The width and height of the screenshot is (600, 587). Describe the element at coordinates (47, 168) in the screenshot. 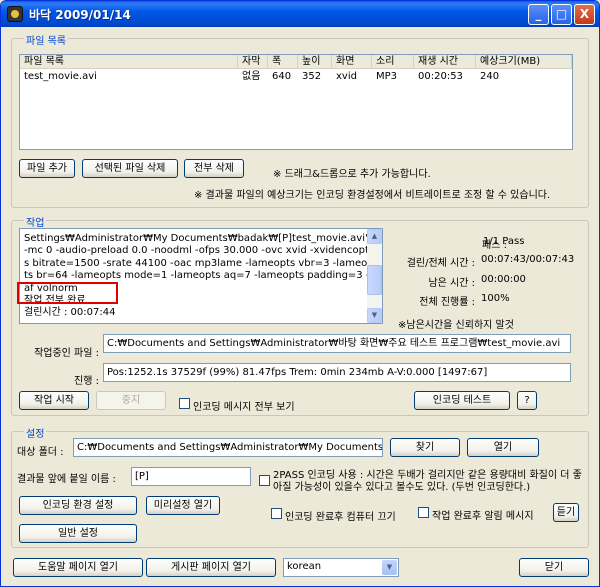

I see `add-file-button: 파일 추가` at that location.